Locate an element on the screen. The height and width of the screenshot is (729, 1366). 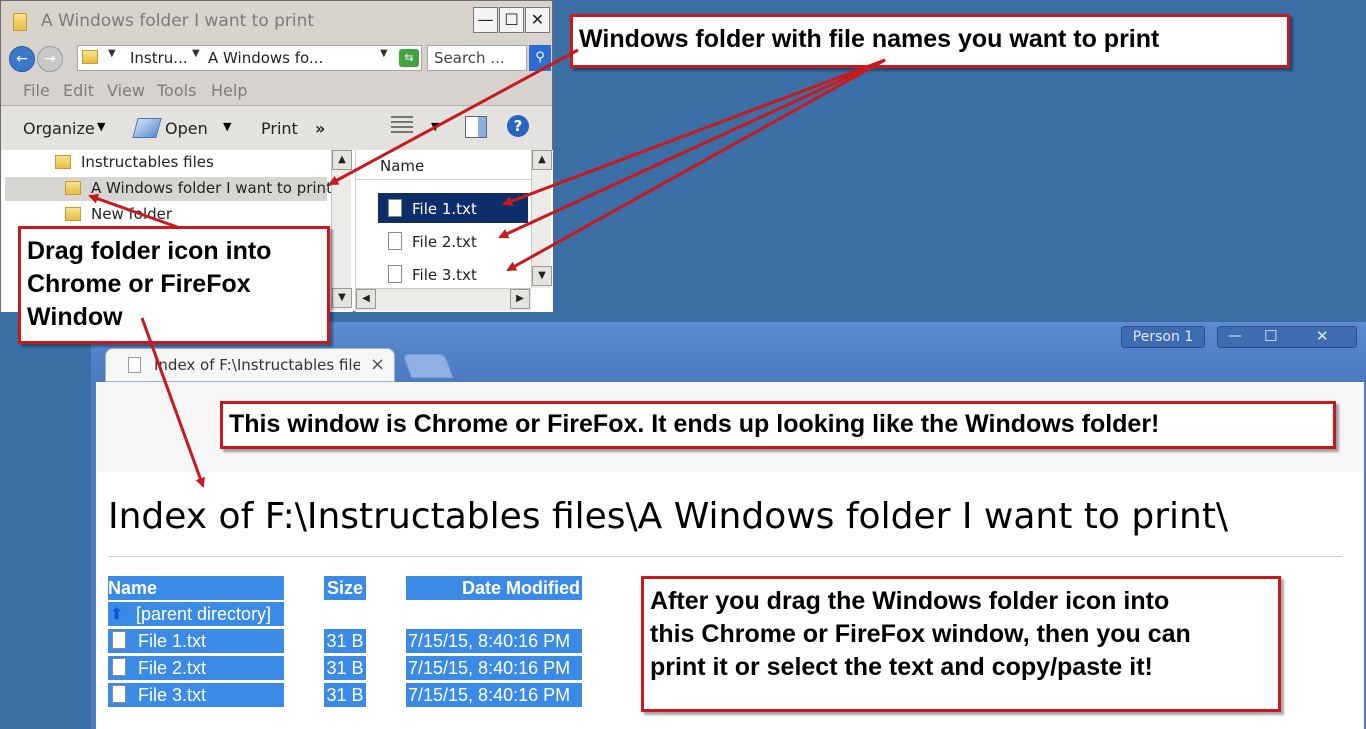
arrow-to-browser is located at coordinates (172, 402).